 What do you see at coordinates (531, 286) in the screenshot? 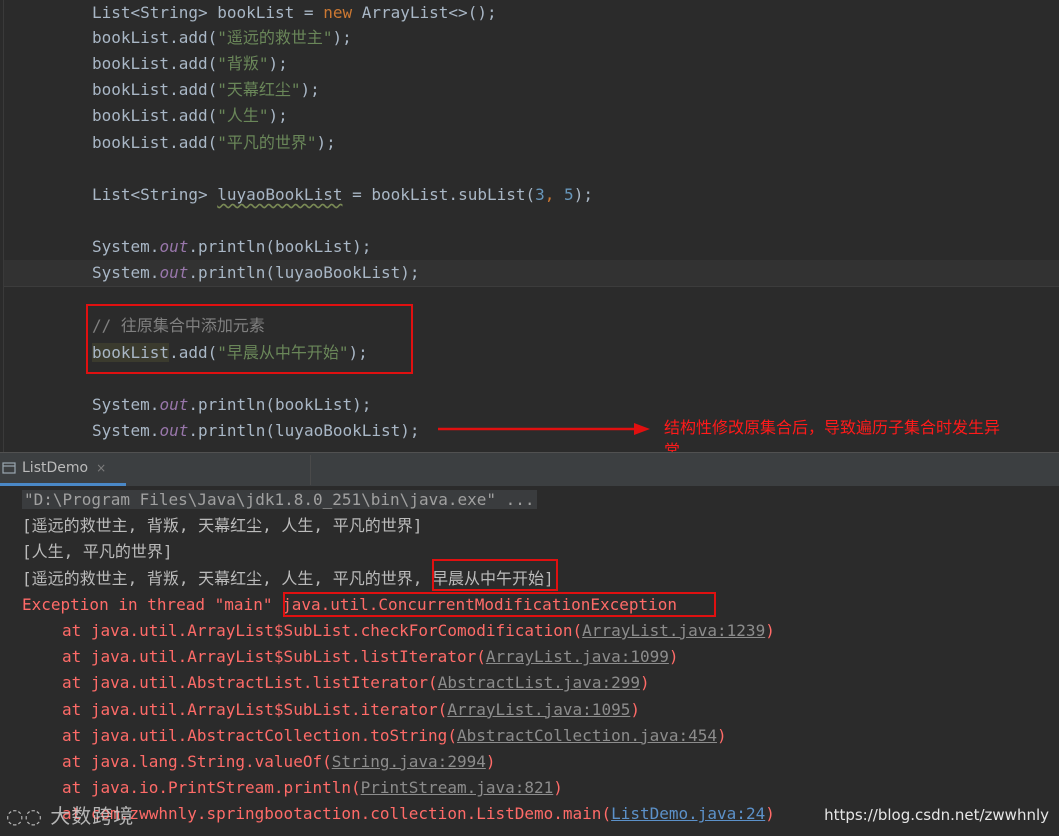
I see `fold-divider` at bounding box center [531, 286].